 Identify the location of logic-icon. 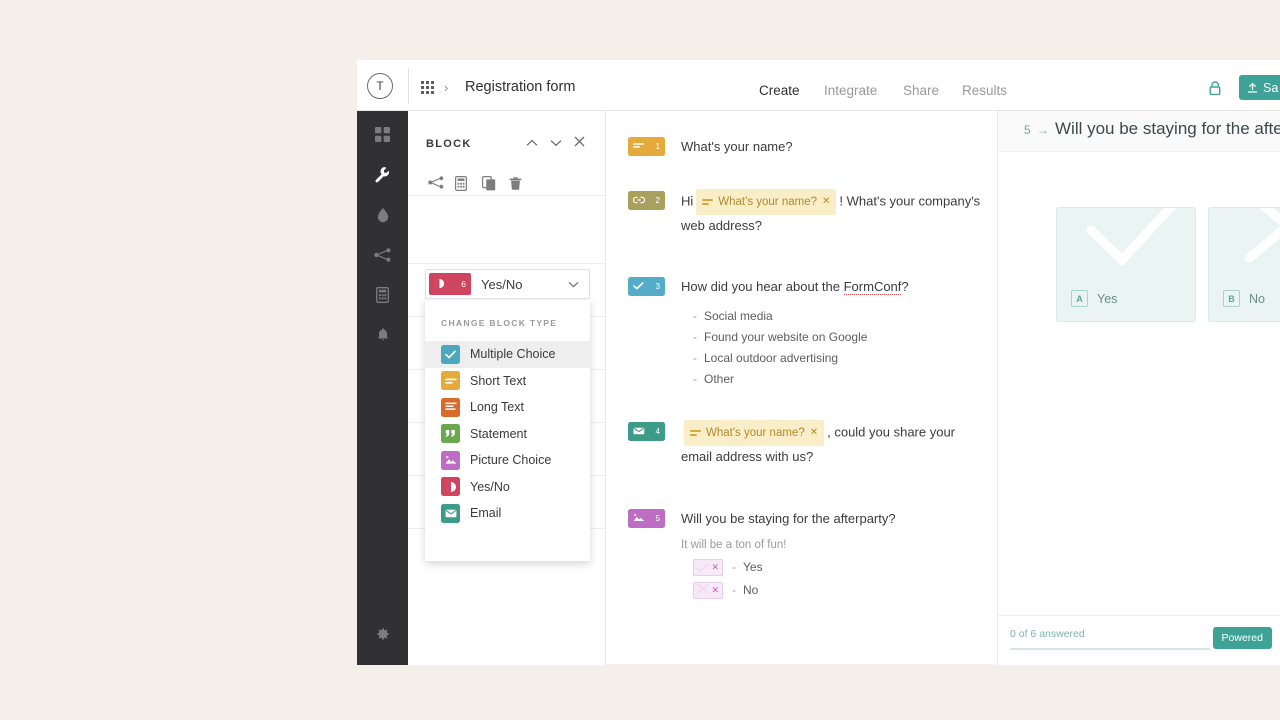
(436, 185).